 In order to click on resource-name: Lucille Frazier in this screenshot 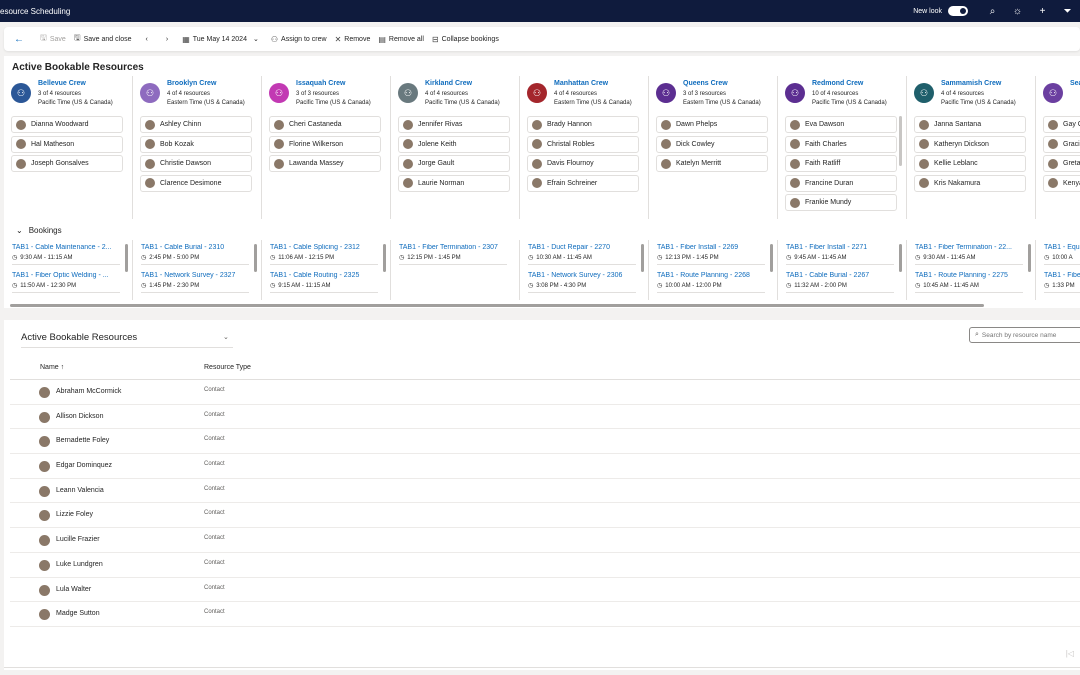, I will do `click(78, 539)`.